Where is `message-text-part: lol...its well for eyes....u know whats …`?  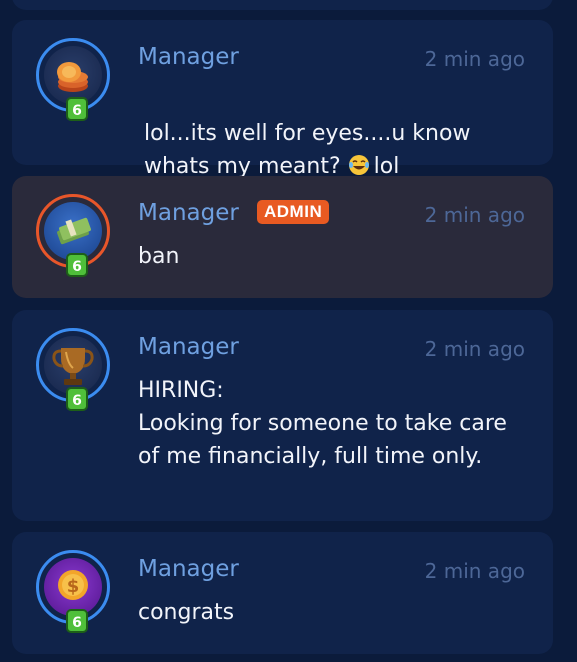 message-text-part: lol...its well for eyes....u know whats … is located at coordinates (307, 150).